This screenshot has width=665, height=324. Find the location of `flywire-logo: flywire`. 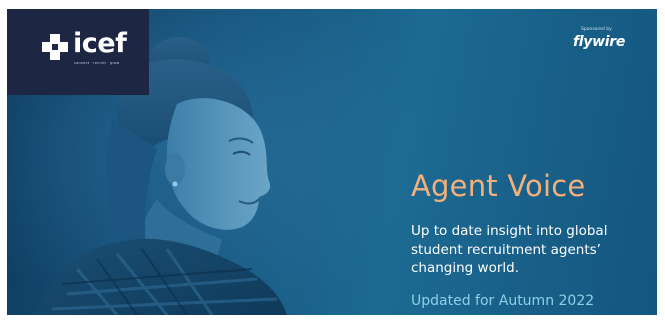

flywire-logo: flywire is located at coordinates (599, 42).